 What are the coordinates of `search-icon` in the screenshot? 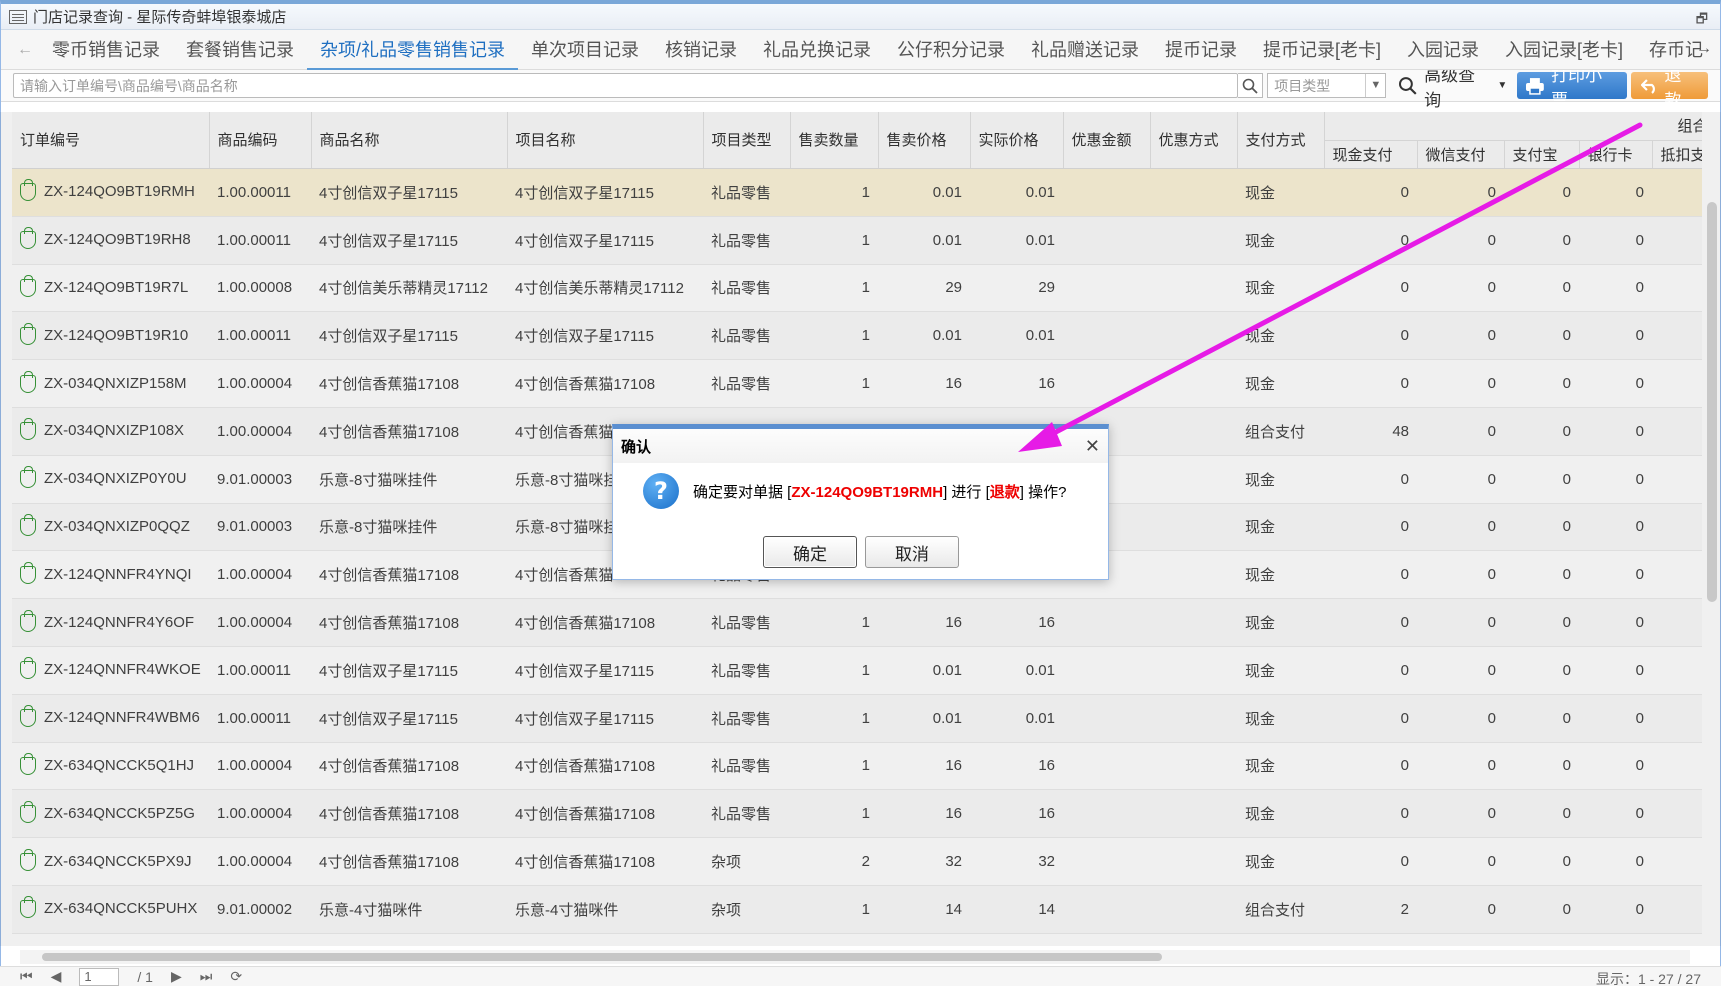 It's located at (1250, 86).